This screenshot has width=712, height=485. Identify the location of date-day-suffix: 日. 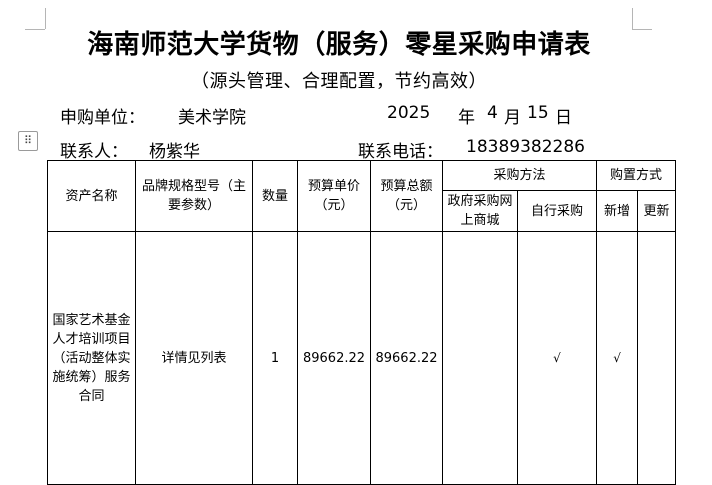
(563, 118).